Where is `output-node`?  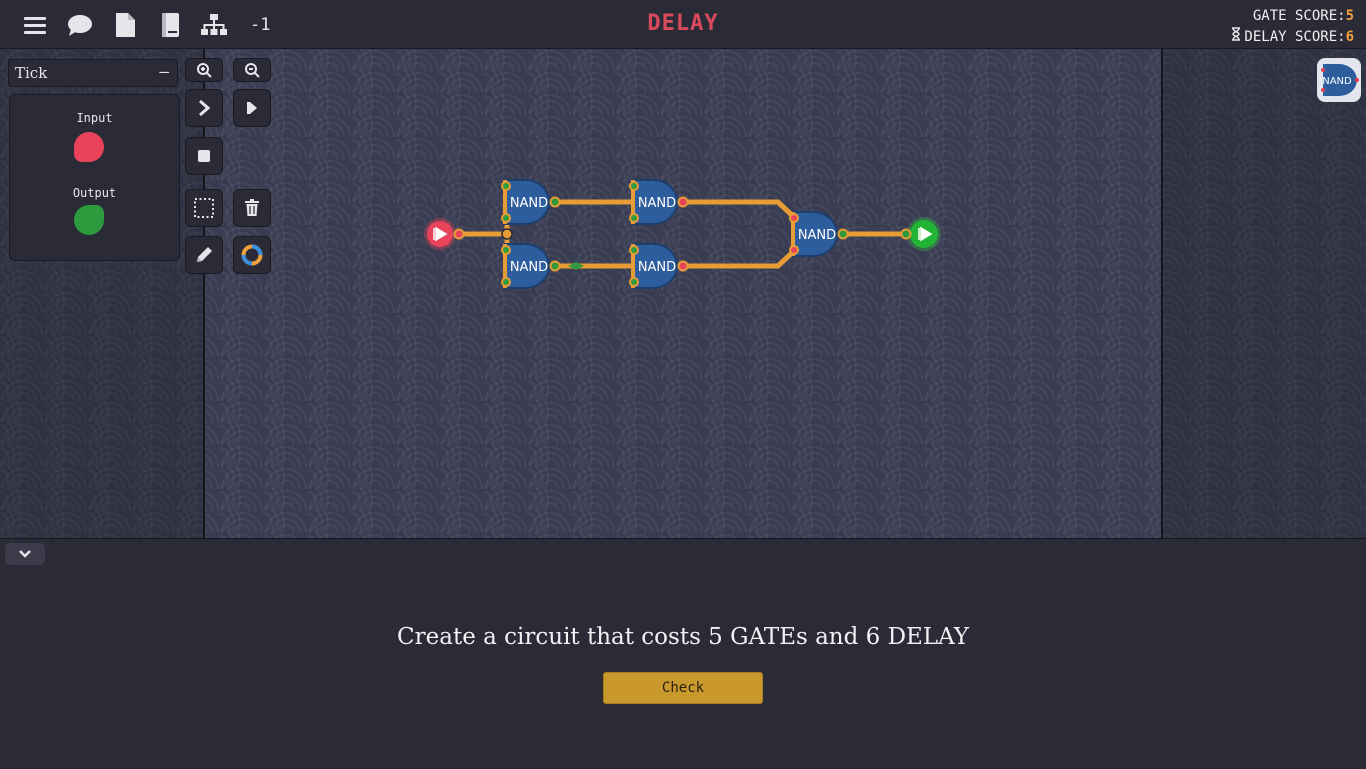 output-node is located at coordinates (921, 234).